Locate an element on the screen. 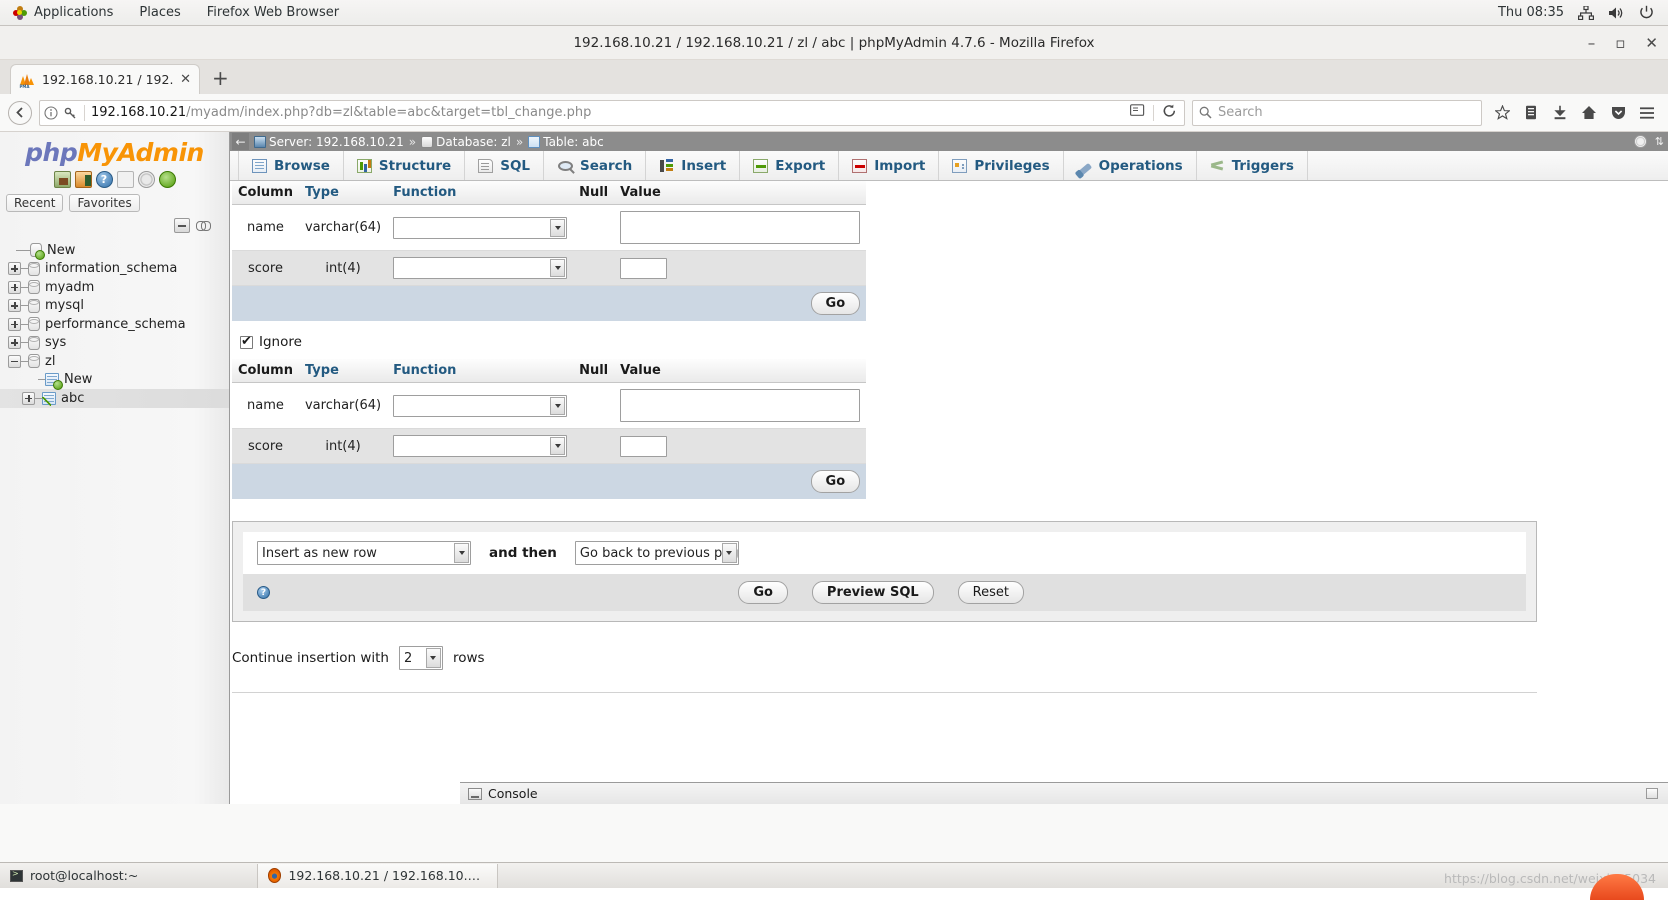  tab-sql: SQL is located at coordinates (504, 165).